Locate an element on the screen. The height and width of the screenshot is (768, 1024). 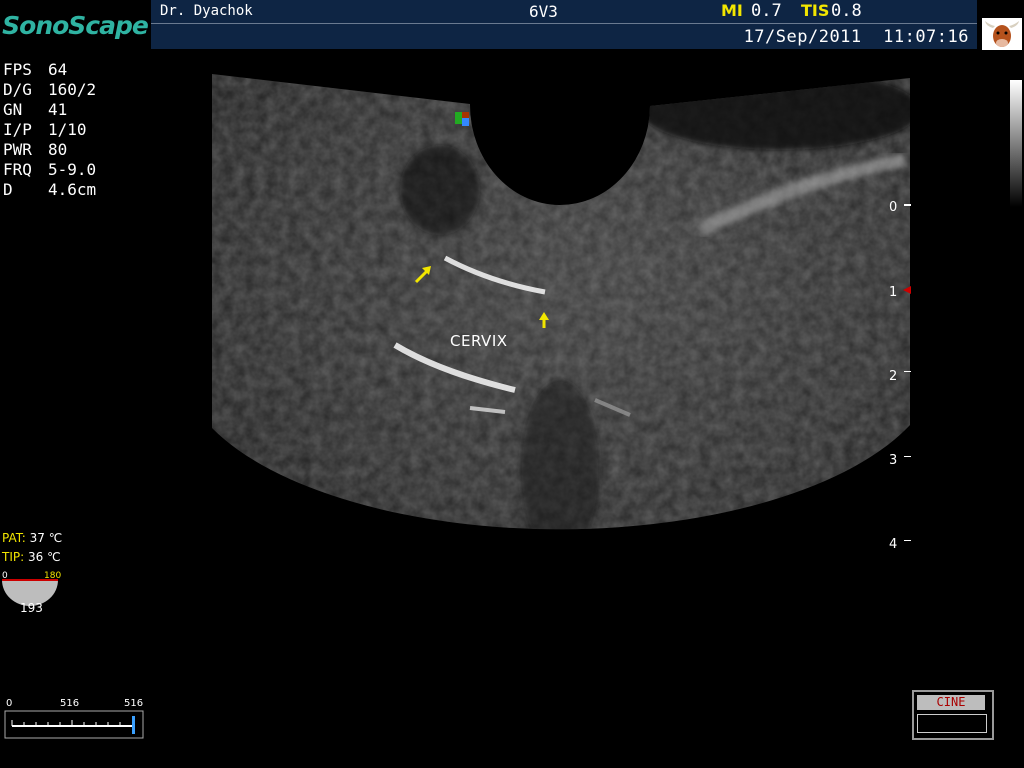
mi-label: MI is located at coordinates (732, 10).